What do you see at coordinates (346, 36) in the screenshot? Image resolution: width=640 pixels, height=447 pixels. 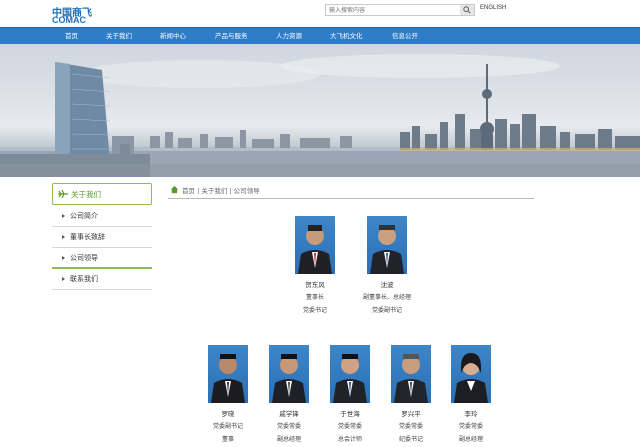 I see `nav-item-culture: 大飞机文化` at bounding box center [346, 36].